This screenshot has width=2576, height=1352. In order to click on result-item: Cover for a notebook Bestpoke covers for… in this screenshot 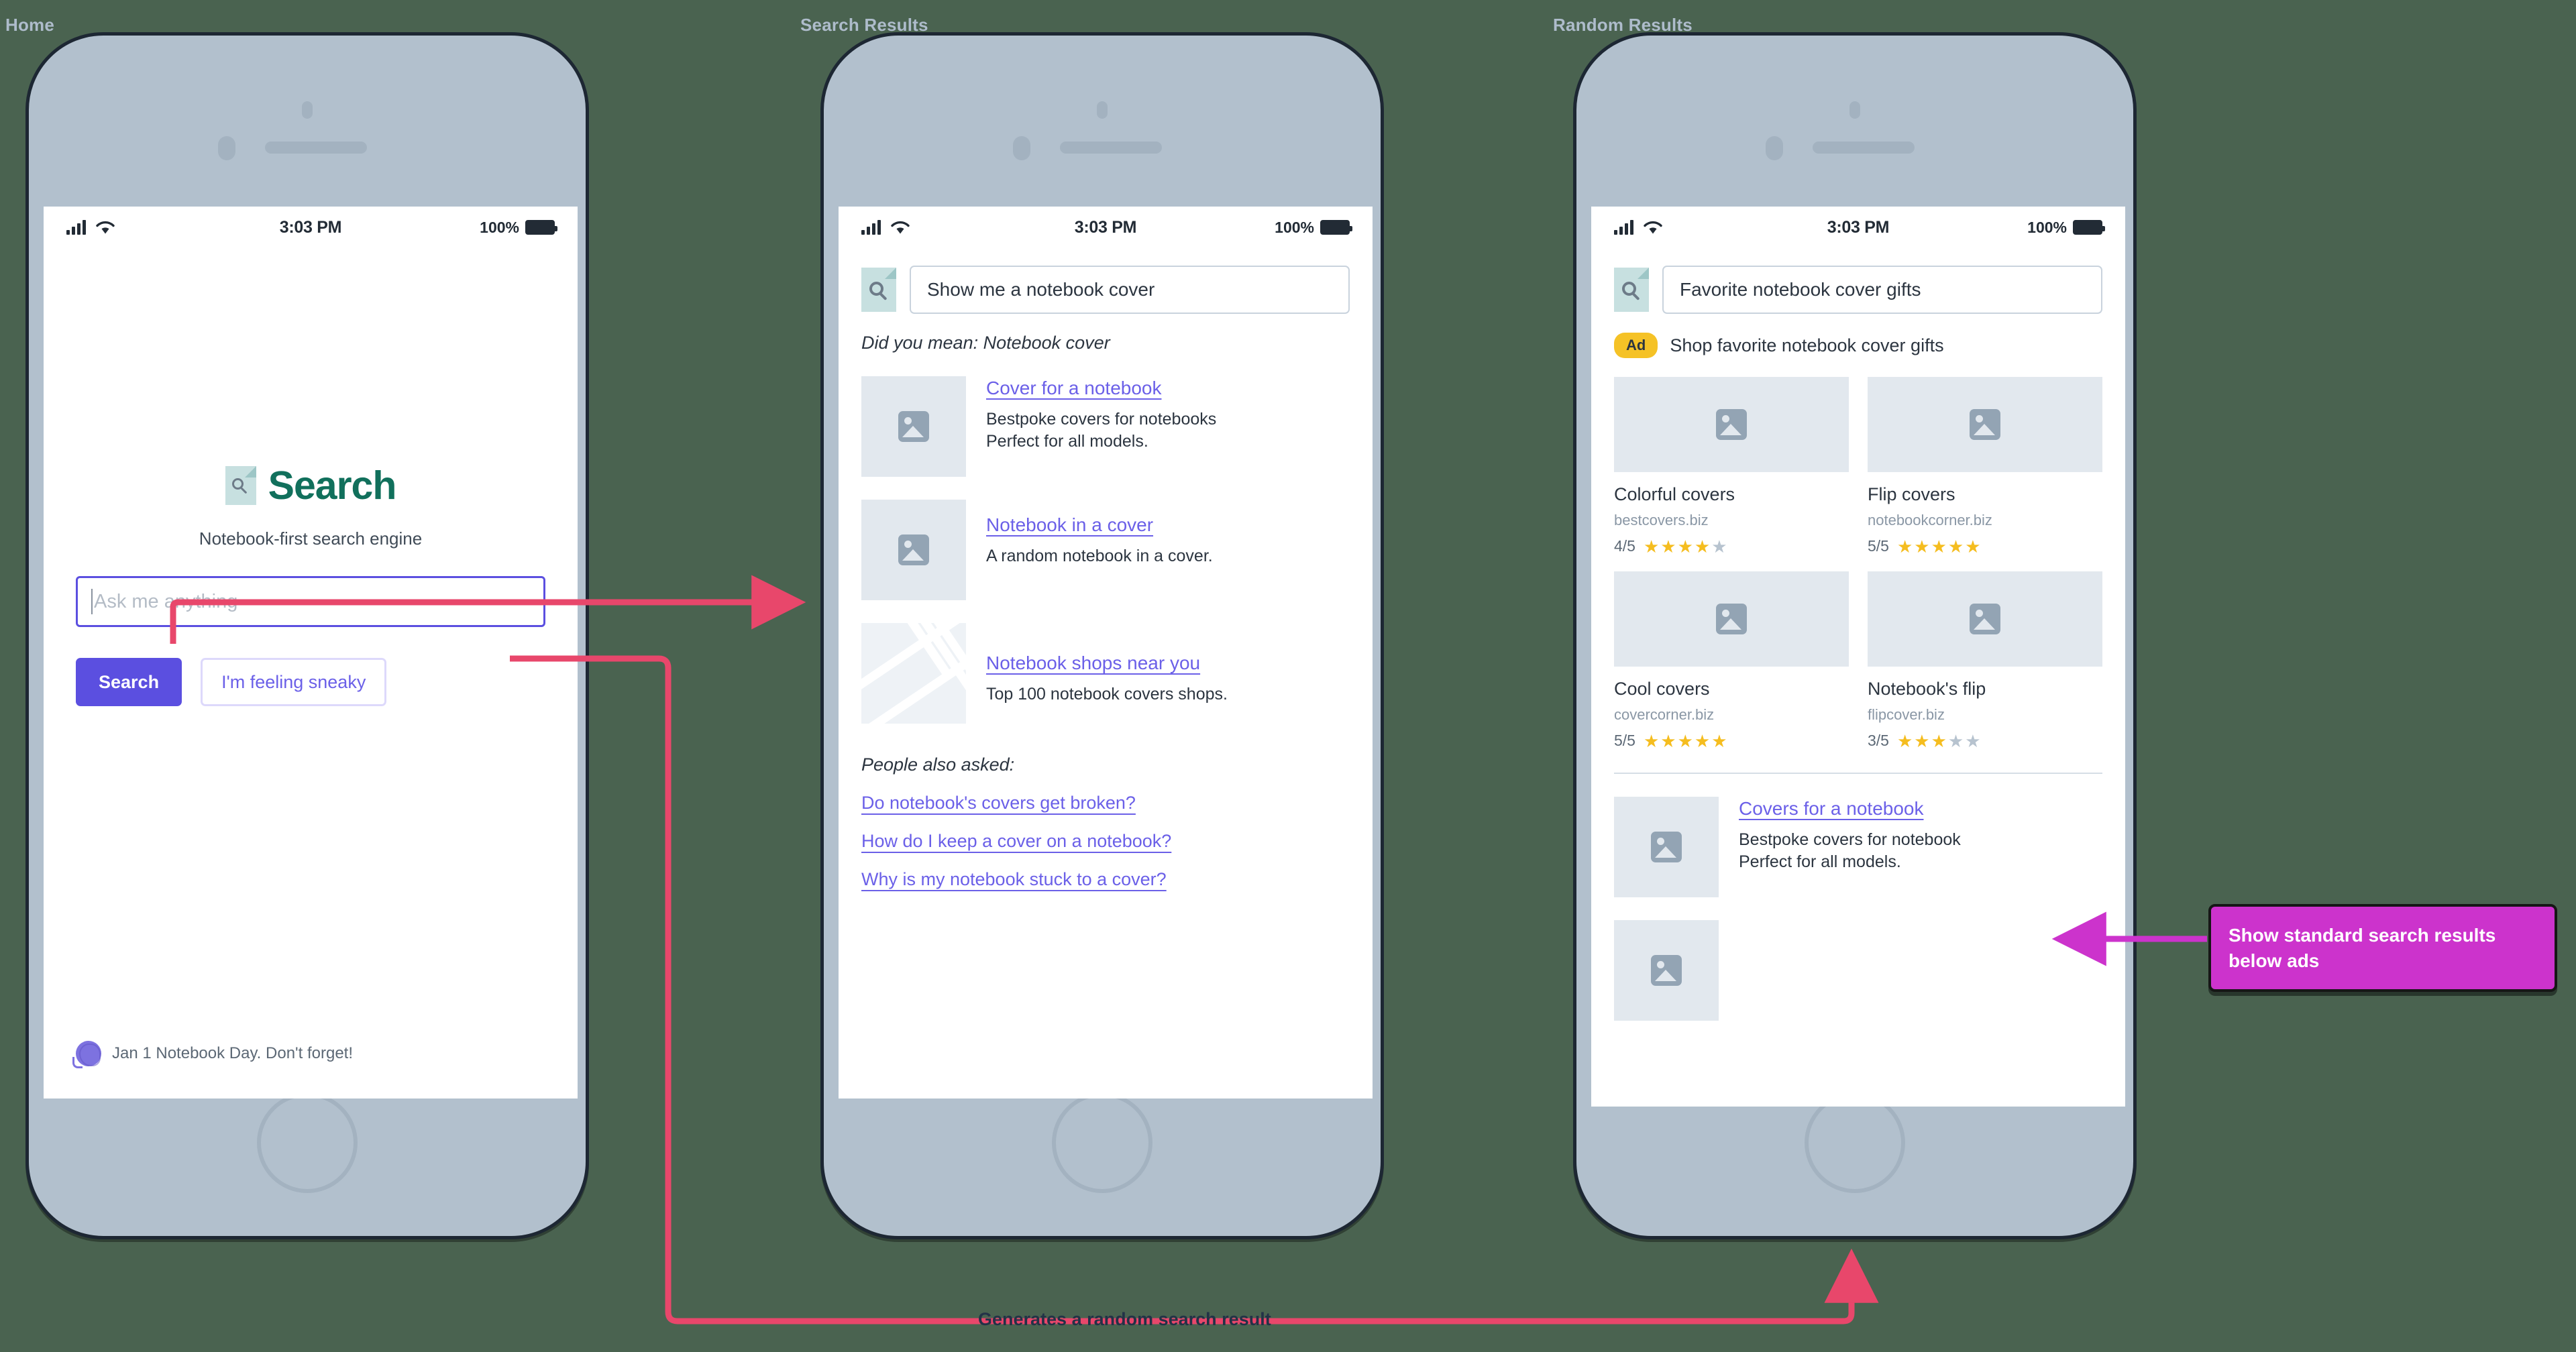, I will do `click(1105, 426)`.